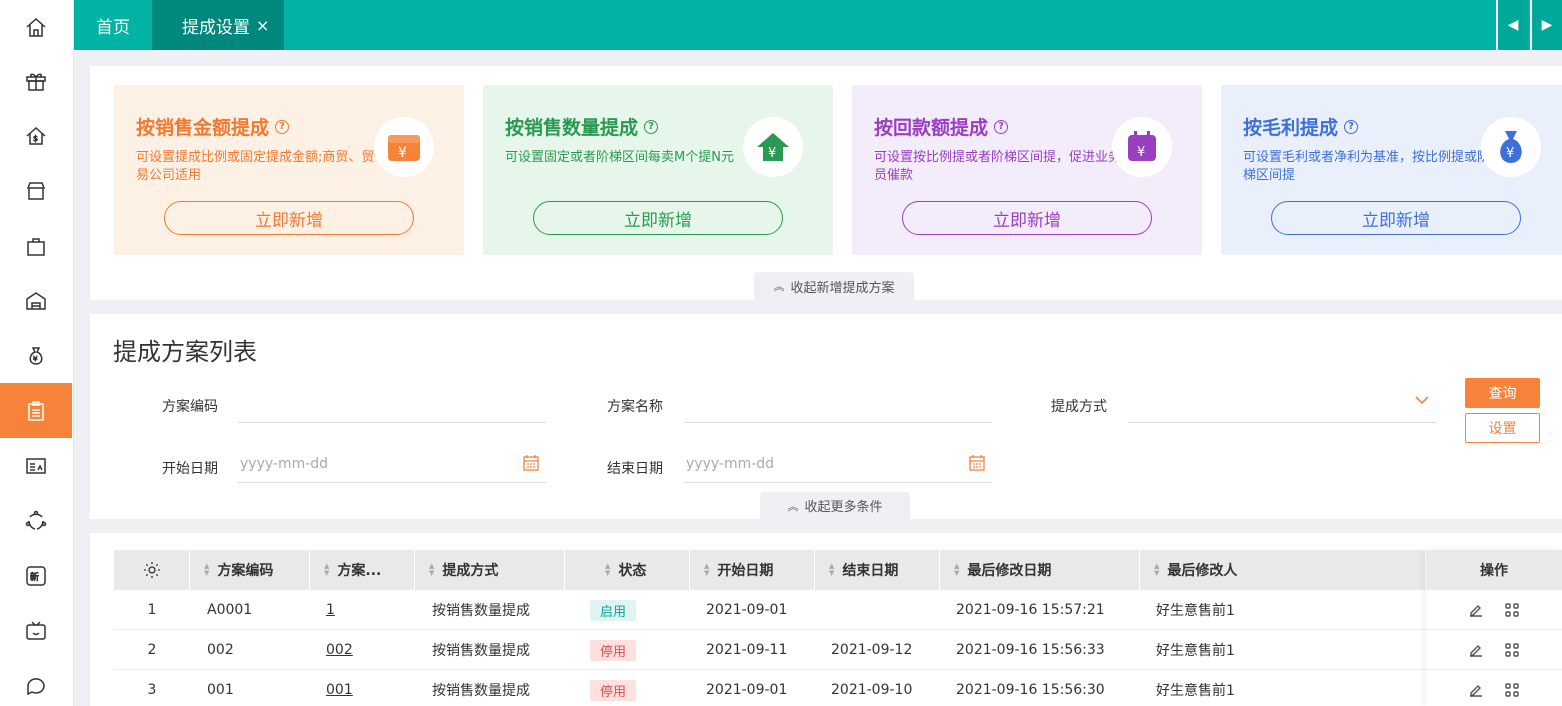 Image resolution: width=1562 pixels, height=706 pixels. I want to click on sidebar-item-money: ¥, so click(36, 355).